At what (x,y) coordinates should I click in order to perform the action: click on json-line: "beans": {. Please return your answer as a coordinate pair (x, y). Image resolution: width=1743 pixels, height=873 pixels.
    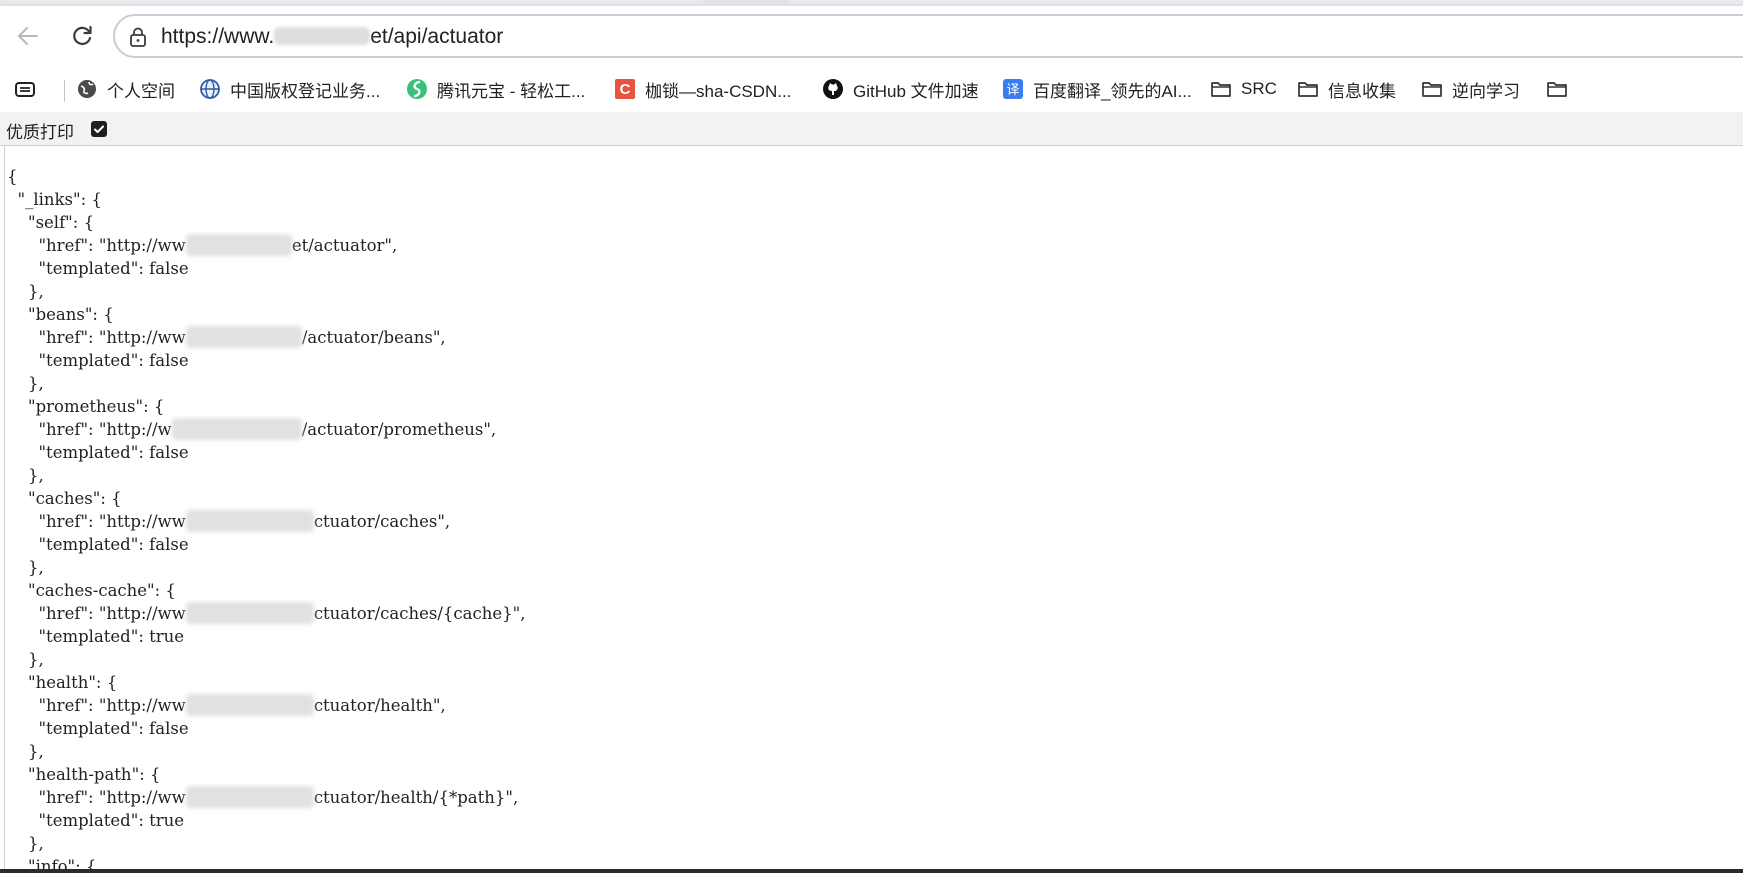
    Looking at the image, I should click on (60, 314).